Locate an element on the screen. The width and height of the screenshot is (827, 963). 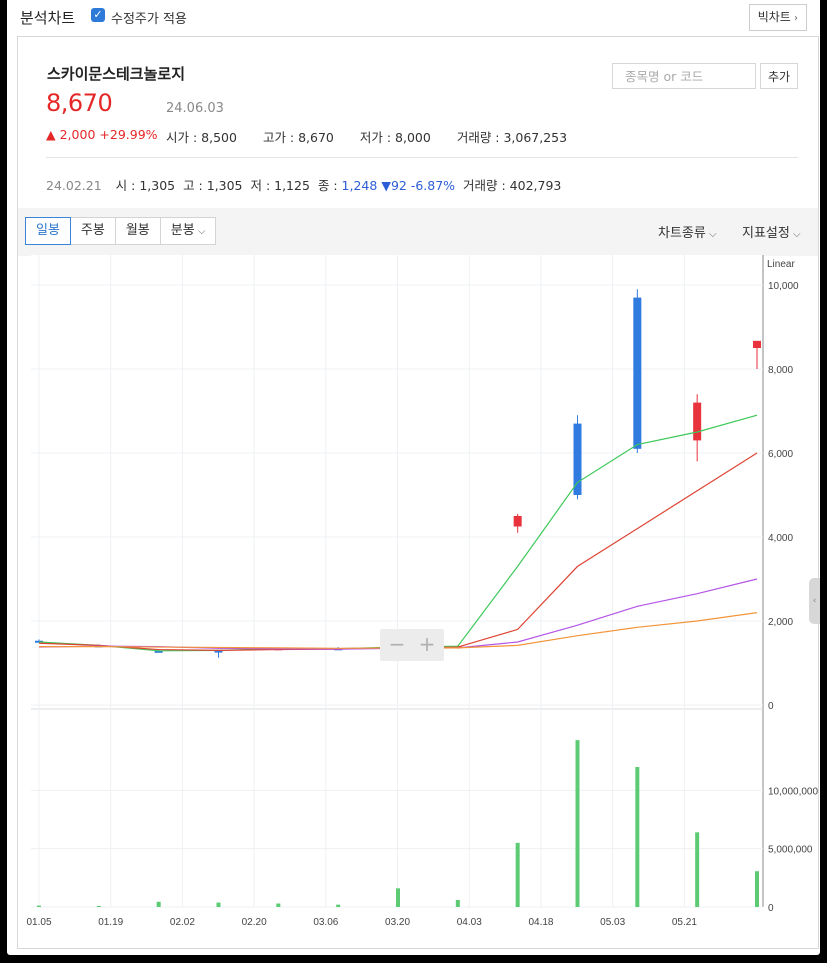
y-tick-label: 0 is located at coordinates (771, 706).